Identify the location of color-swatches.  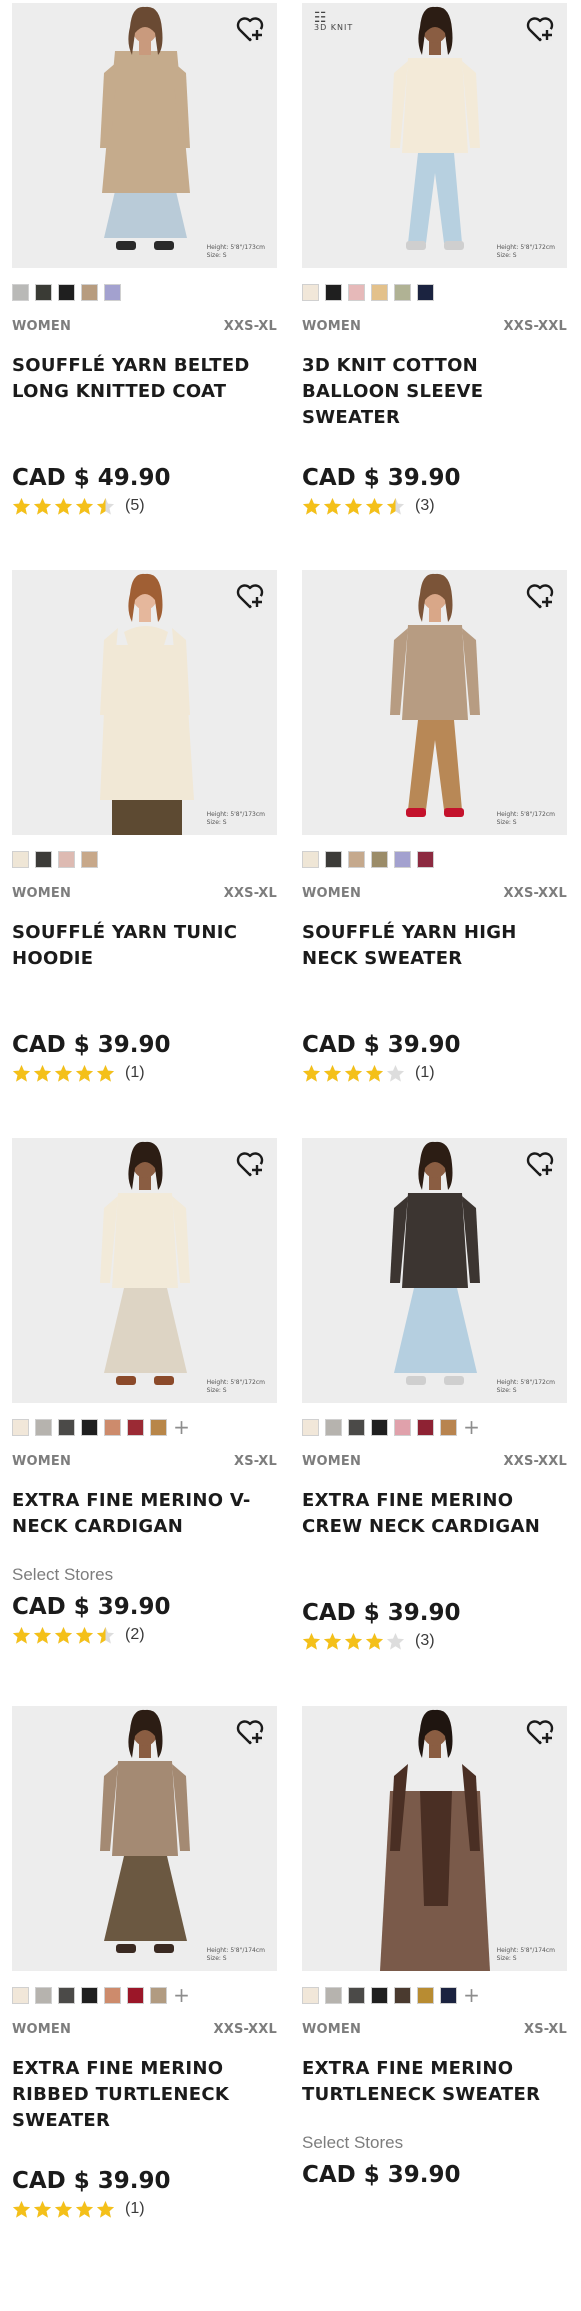
(144, 292).